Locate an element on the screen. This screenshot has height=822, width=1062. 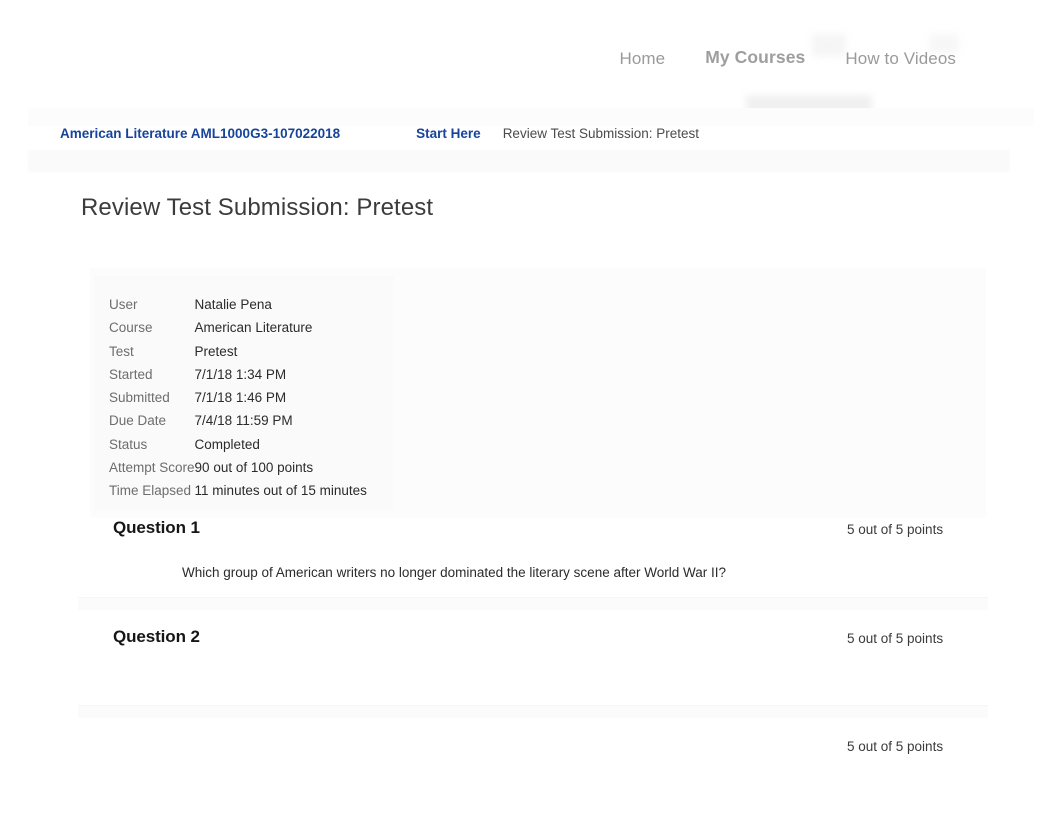
breadcrumb-current-page: Review Test Submission: Pretest is located at coordinates (601, 133).